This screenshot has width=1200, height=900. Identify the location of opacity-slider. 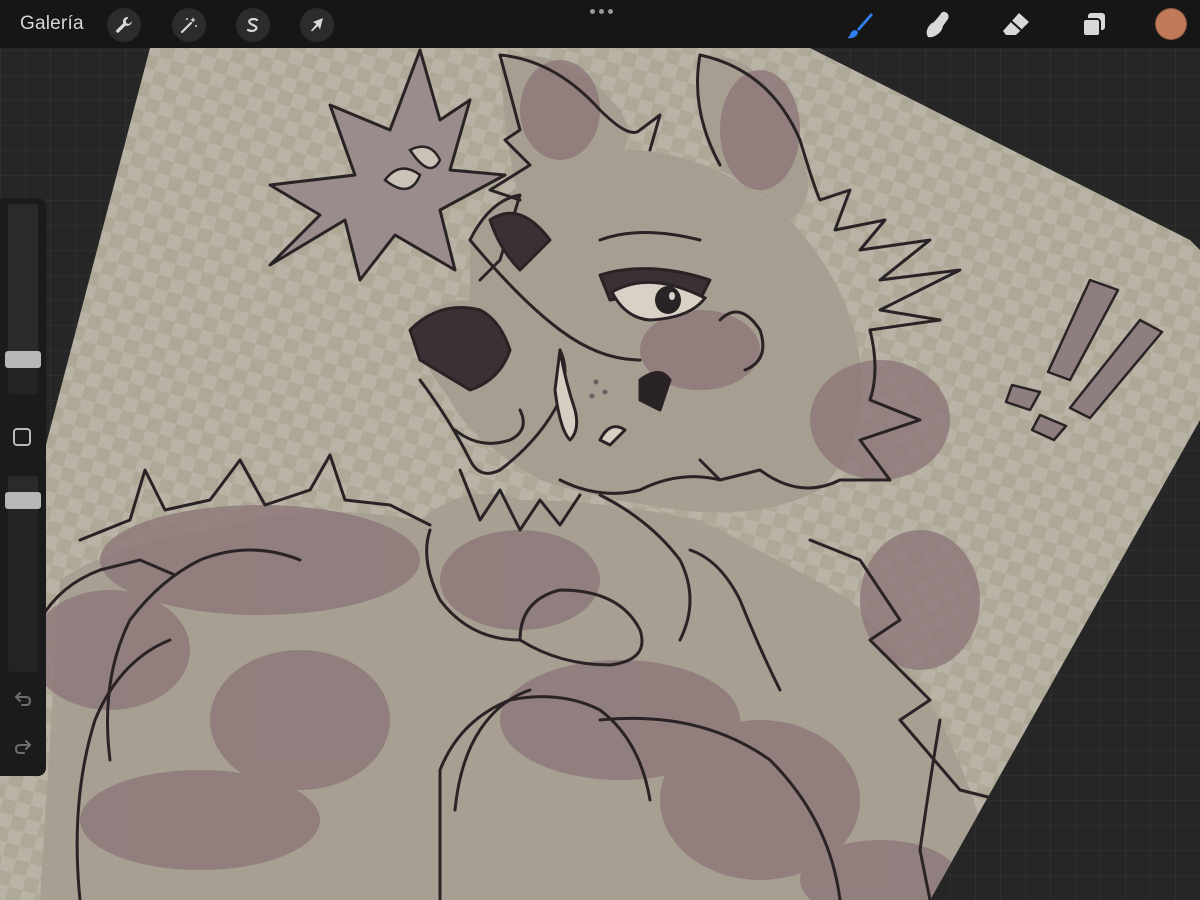
(23, 574).